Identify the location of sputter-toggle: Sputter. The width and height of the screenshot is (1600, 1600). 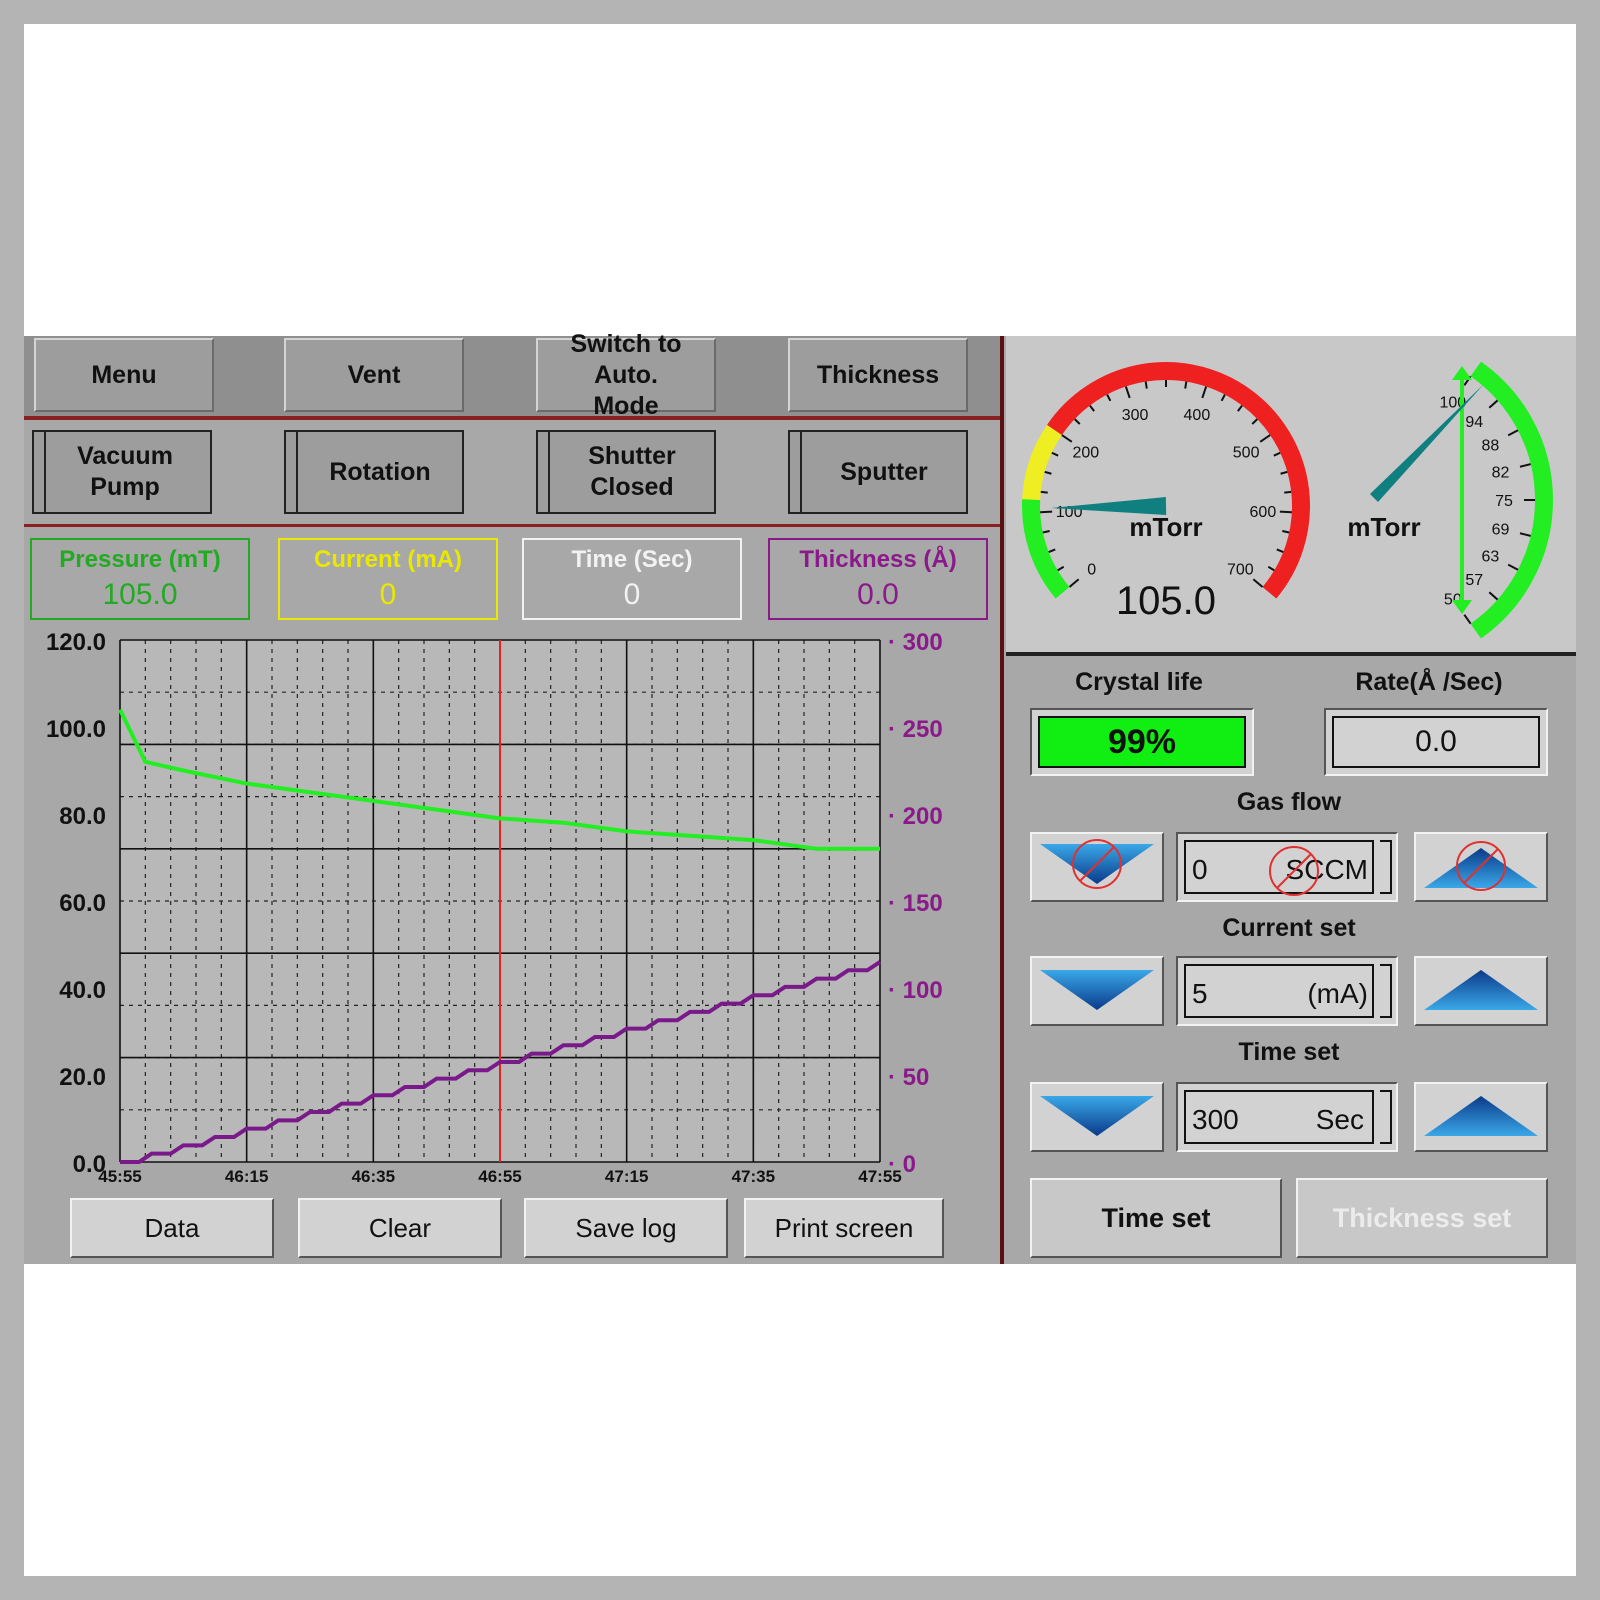
(878, 472).